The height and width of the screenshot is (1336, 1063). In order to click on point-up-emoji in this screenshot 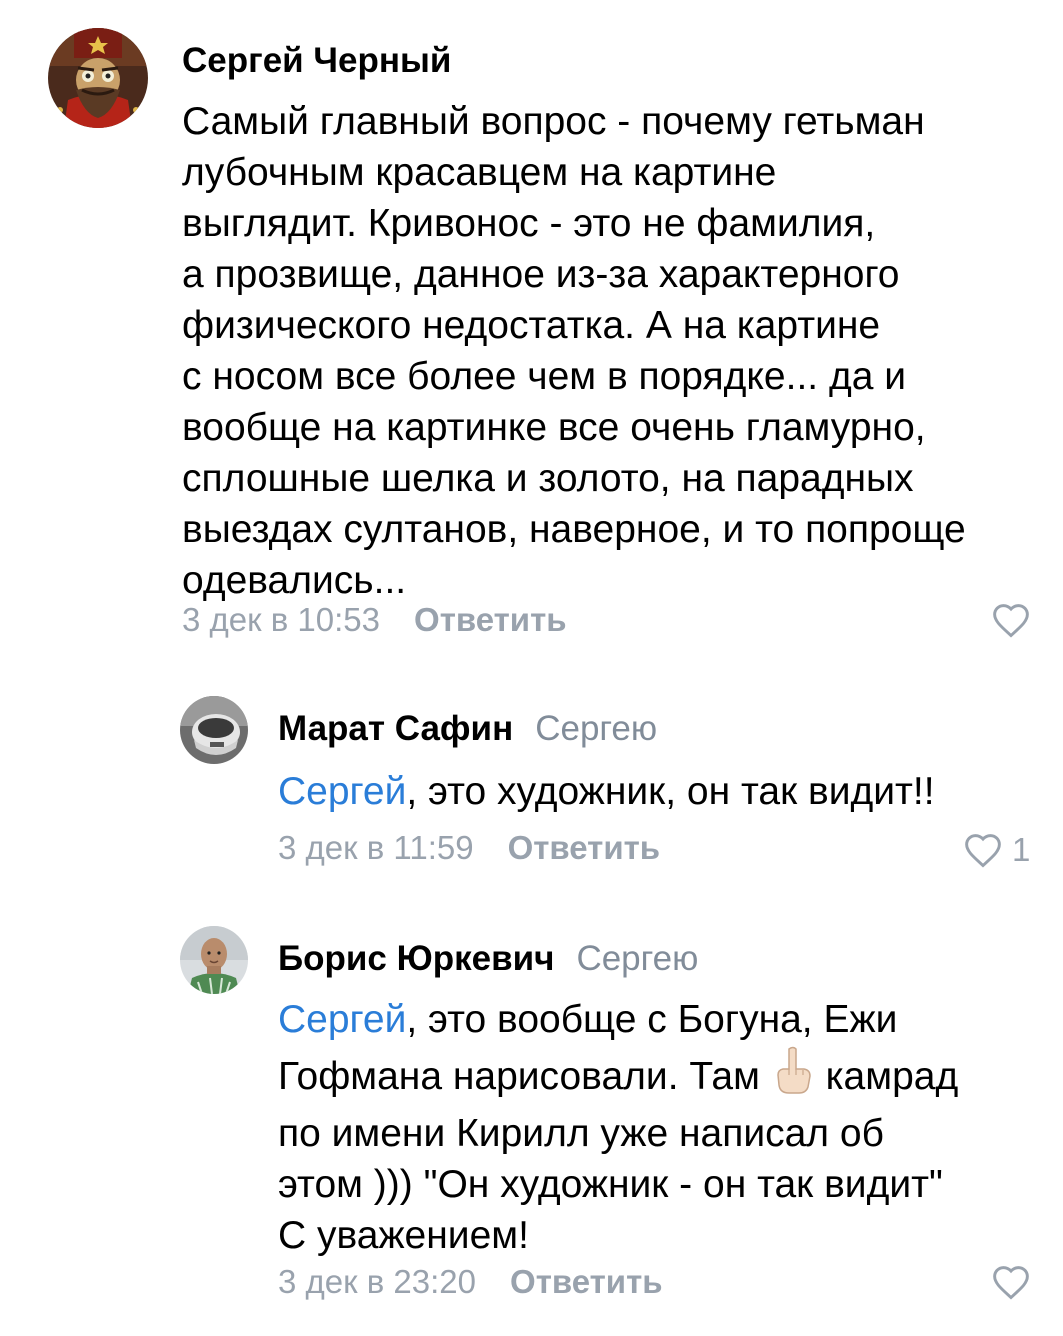, I will do `click(793, 1076)`.